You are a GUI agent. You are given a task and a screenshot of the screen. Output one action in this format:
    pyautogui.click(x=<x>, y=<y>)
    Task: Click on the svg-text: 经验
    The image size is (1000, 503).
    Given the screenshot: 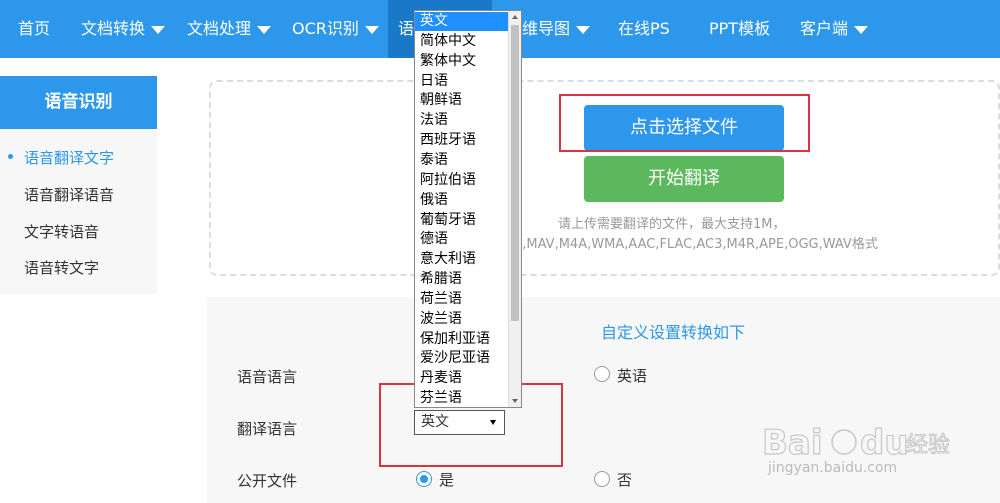 What is the action you would take?
    pyautogui.click(x=928, y=445)
    